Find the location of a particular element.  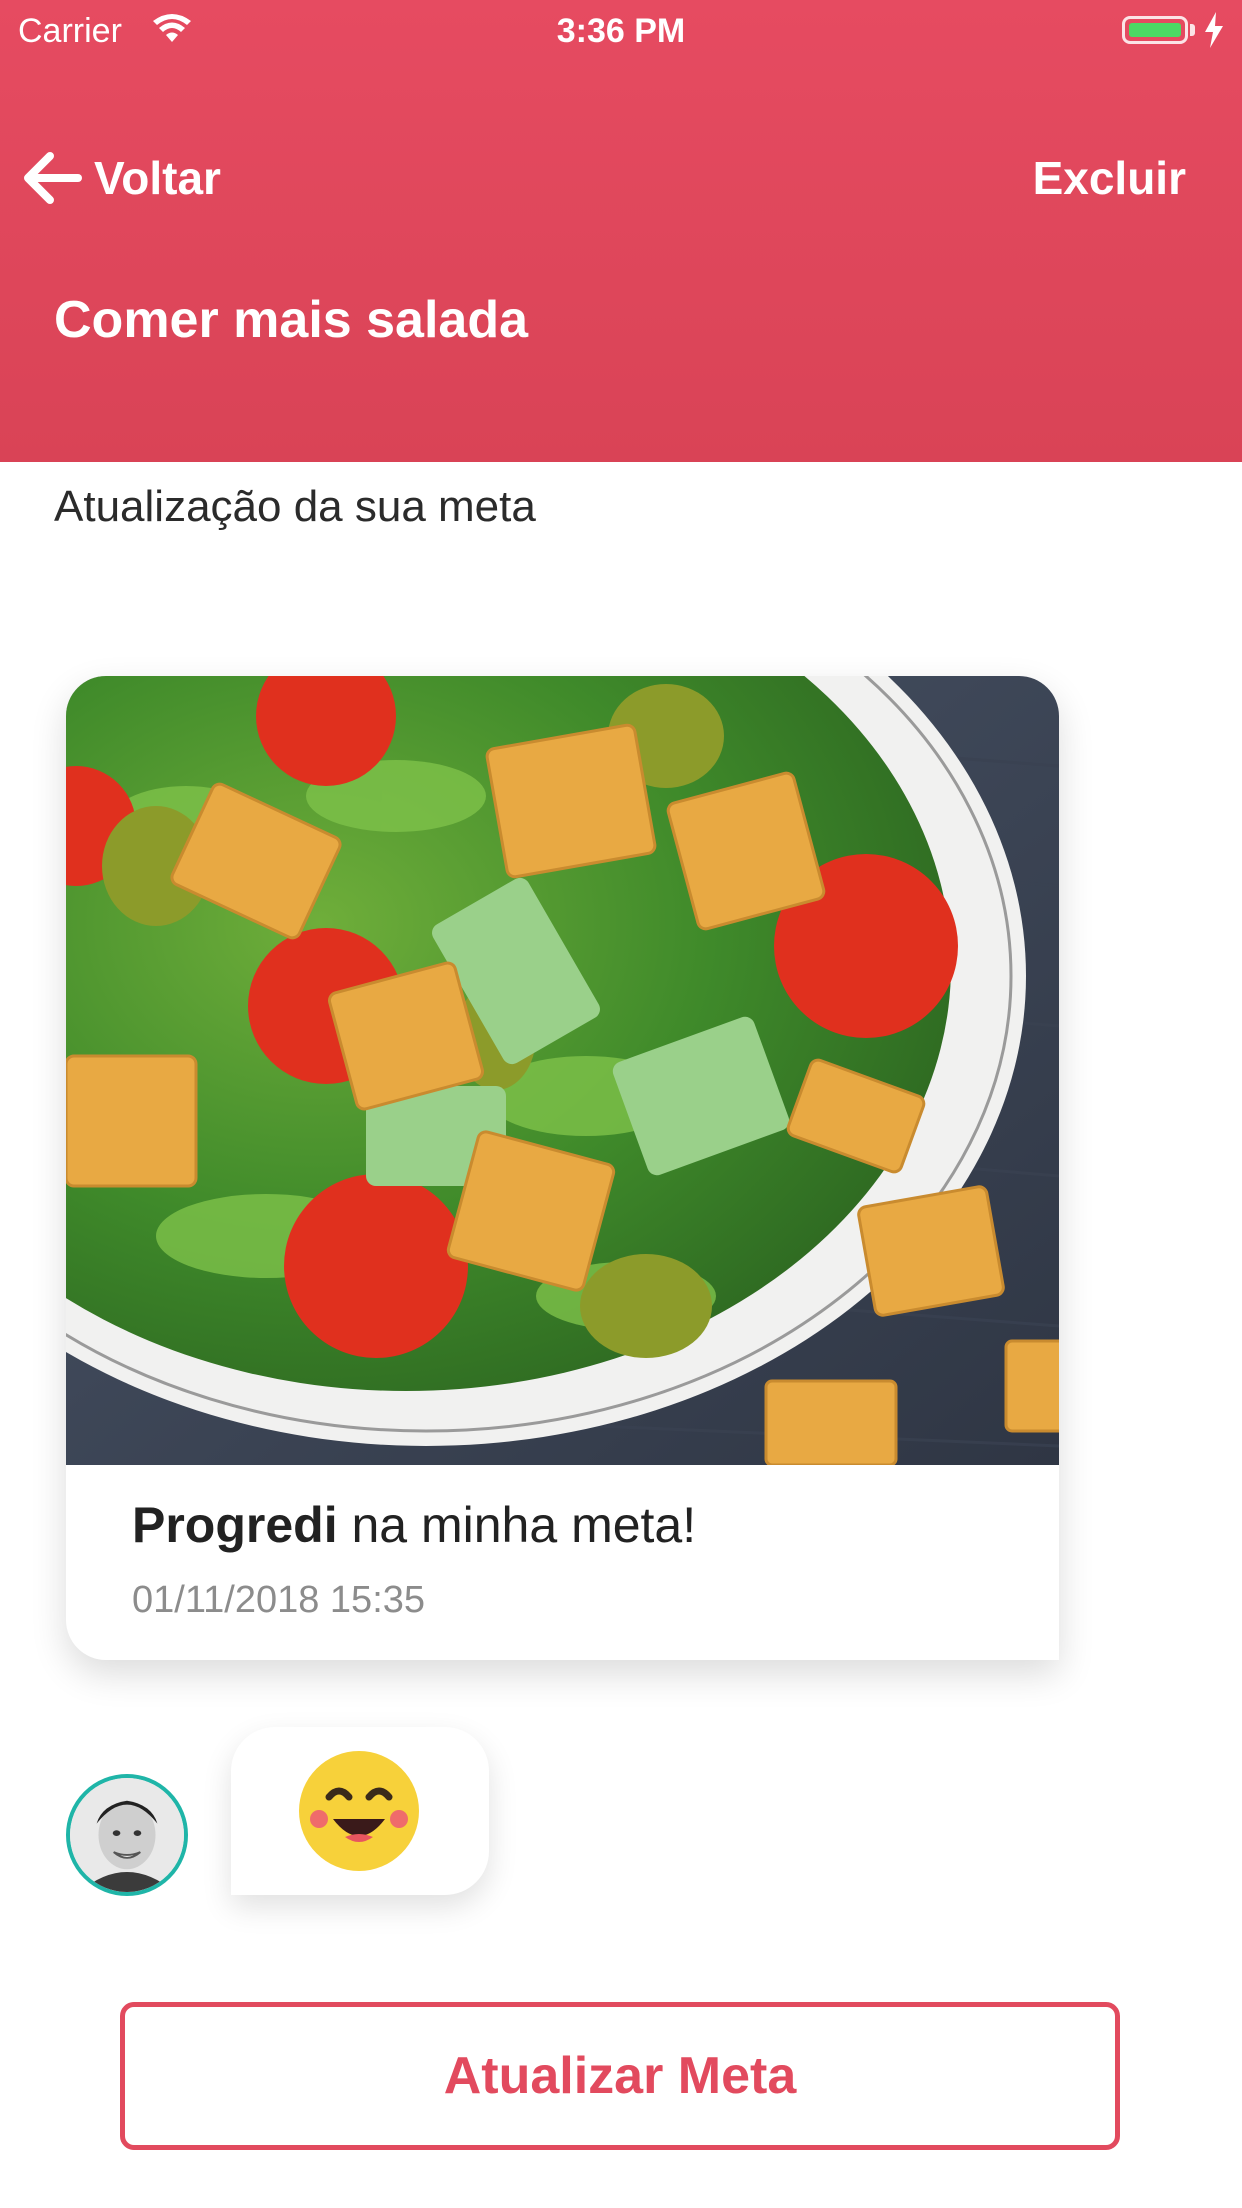

reaction-bubble is located at coordinates (360, 1811).